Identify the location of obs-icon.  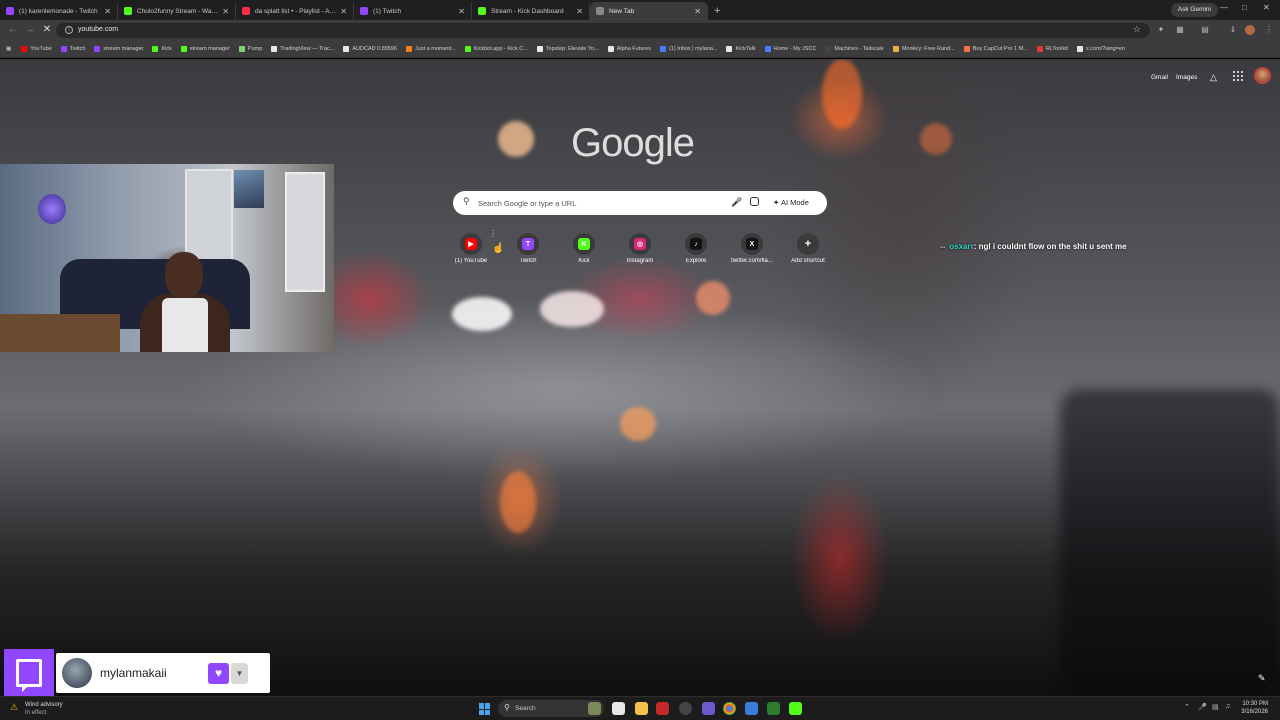
(685, 708).